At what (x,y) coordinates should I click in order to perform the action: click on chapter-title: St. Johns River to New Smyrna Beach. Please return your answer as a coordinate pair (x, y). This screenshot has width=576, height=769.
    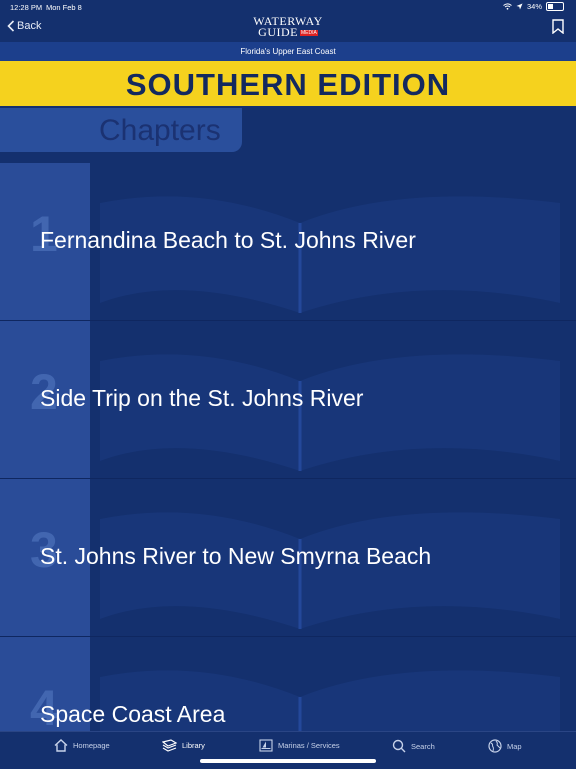
    Looking at the image, I should click on (236, 556).